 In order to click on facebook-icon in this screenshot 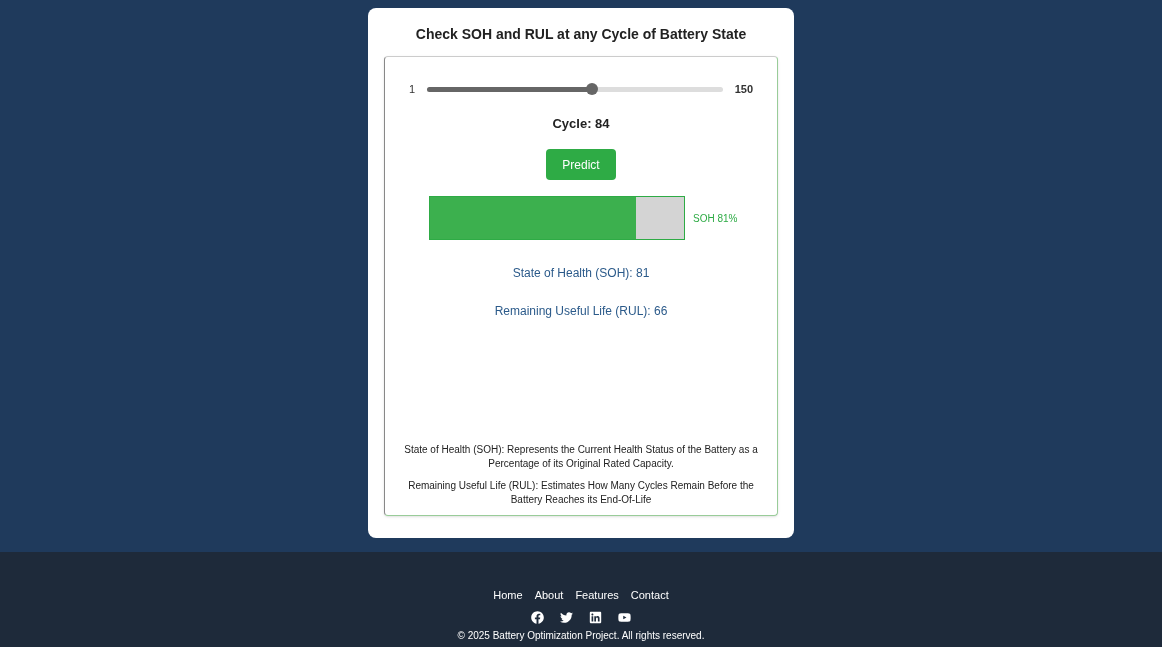, I will do `click(537, 617)`.